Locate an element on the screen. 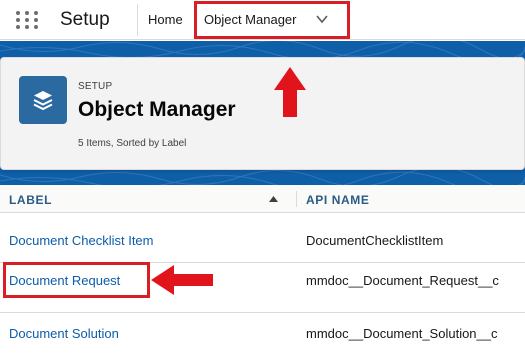 The width and height of the screenshot is (525, 359). object-manager-icon is located at coordinates (43, 100).